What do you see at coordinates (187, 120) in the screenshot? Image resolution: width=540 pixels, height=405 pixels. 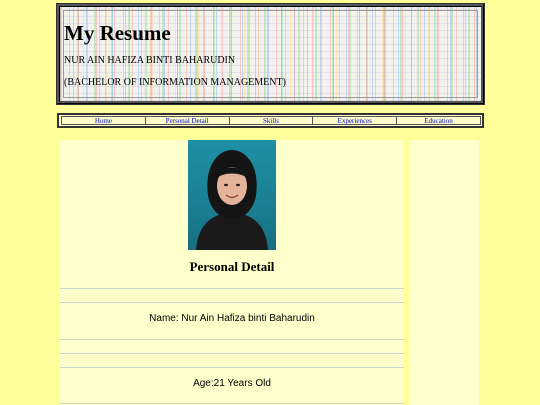 I see `nav-link-personal-detail: Personal Detail` at bounding box center [187, 120].